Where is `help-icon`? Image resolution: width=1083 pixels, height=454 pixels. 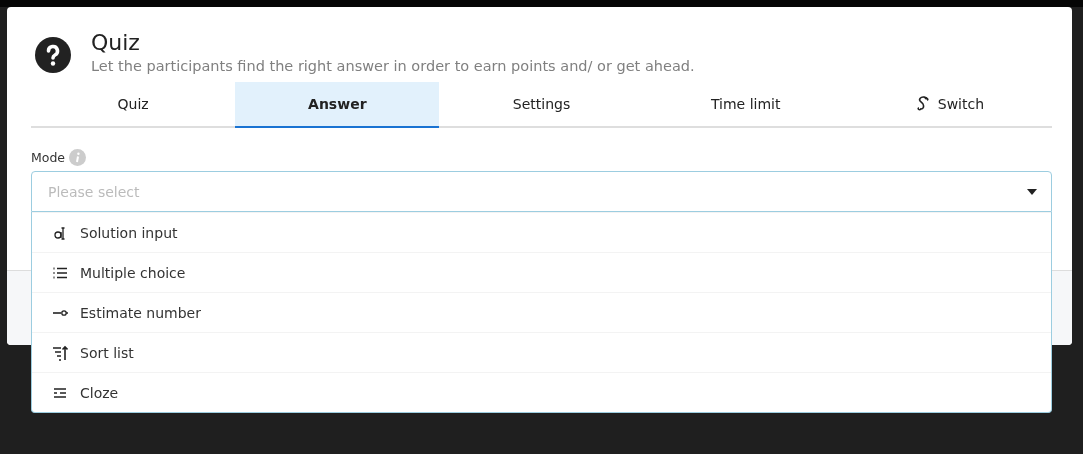
help-icon is located at coordinates (53, 55).